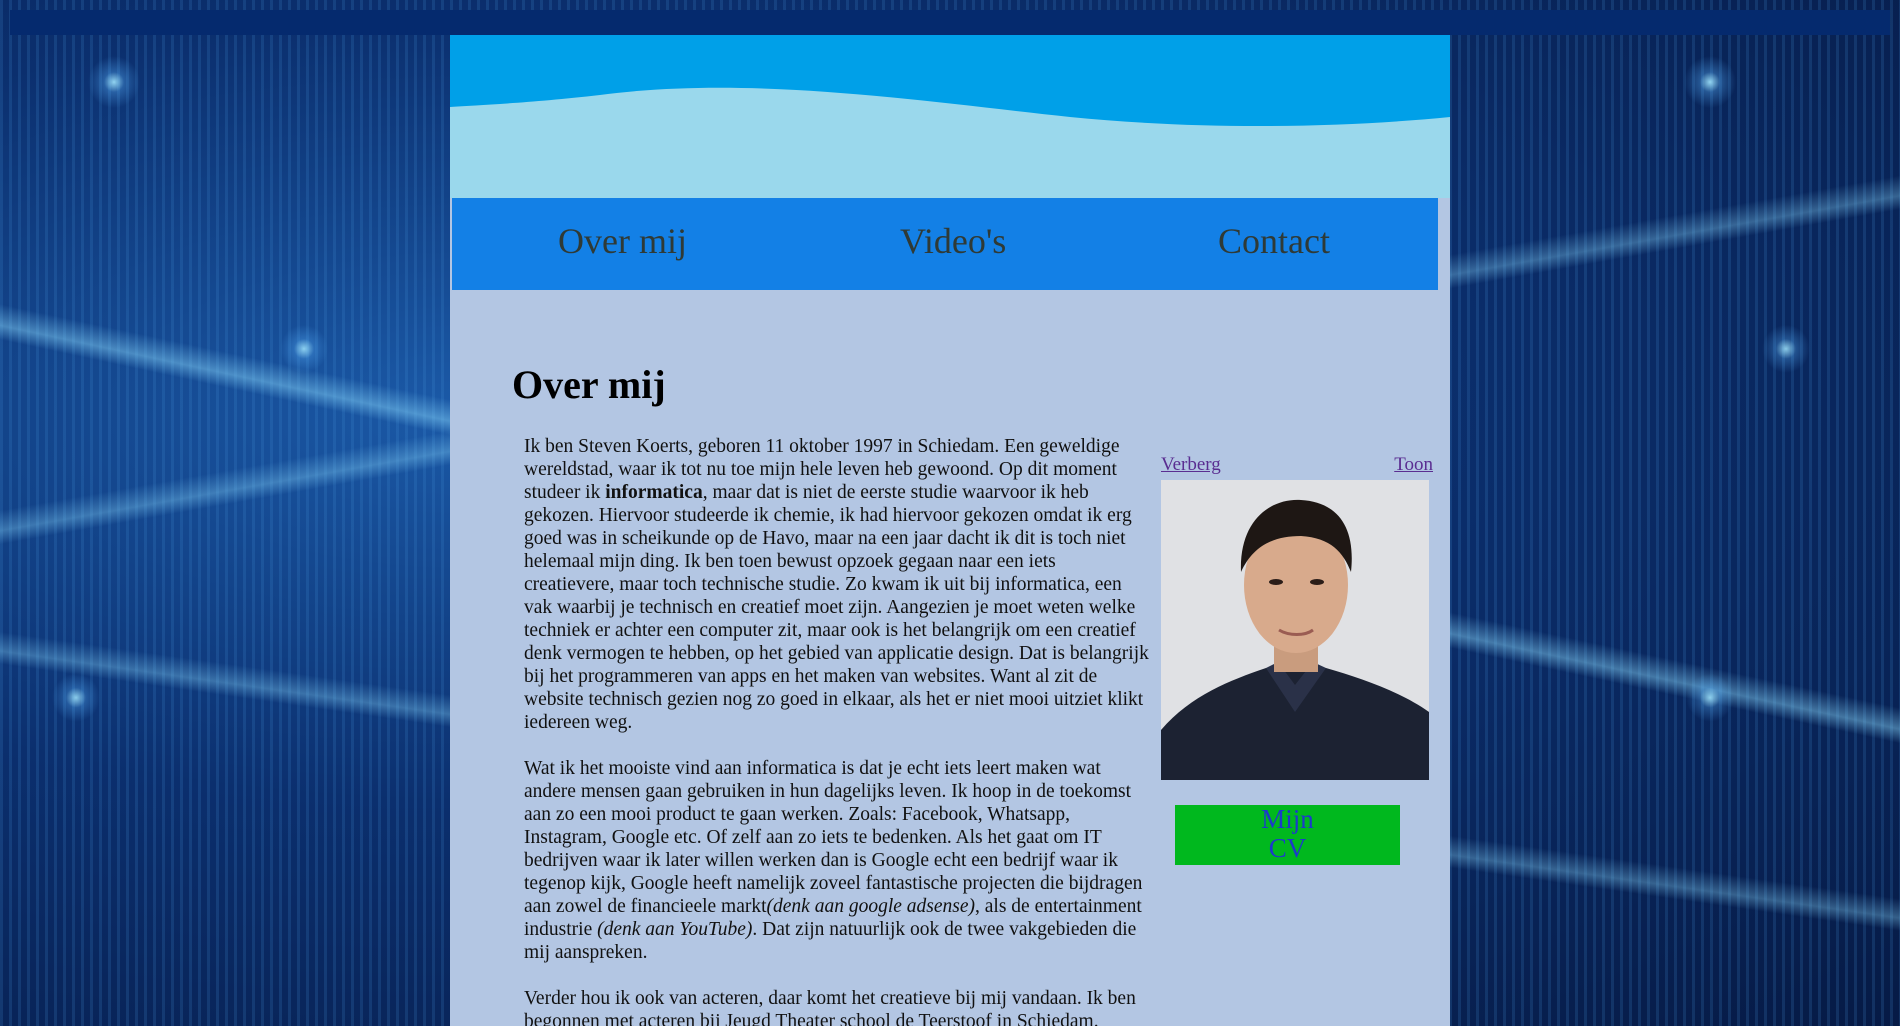 The height and width of the screenshot is (1026, 1900). I want to click on cv-button-line-2: CV, so click(1287, 848).